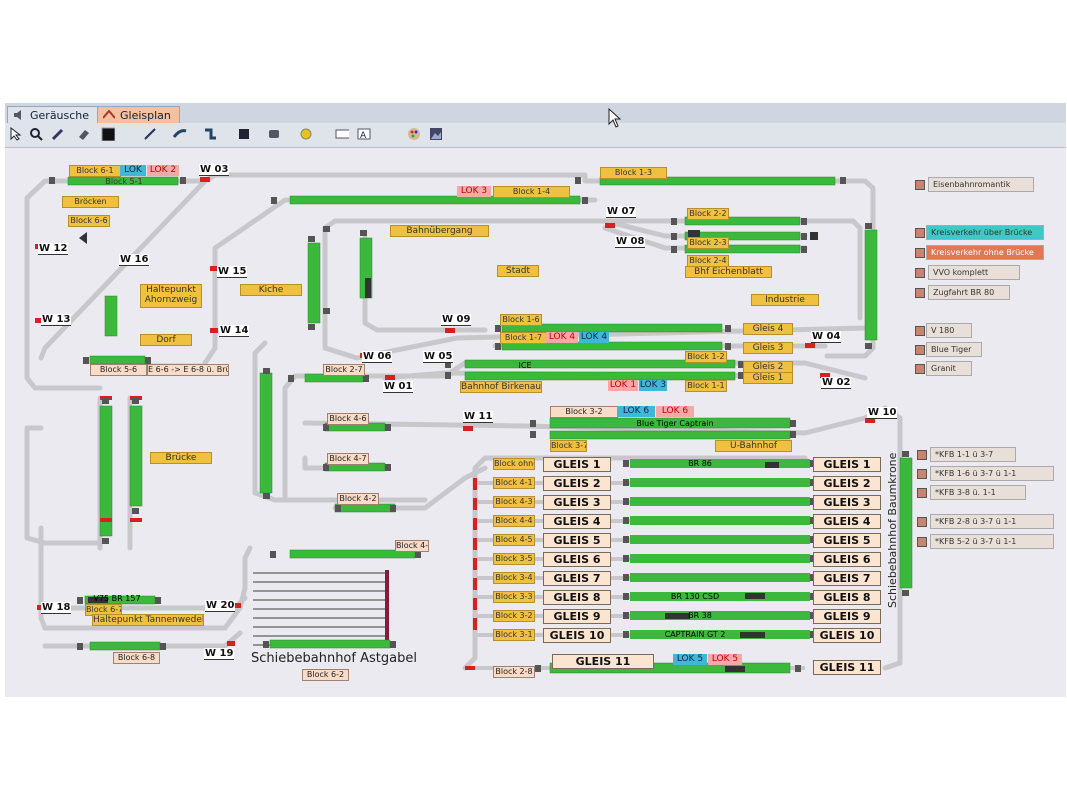 Image resolution: width=1067 pixels, height=800 pixels. I want to click on switch-w03: W 03, so click(214, 170).